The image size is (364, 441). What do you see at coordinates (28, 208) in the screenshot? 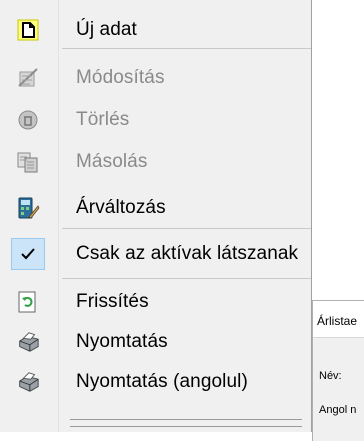
I see `price-change-icon` at bounding box center [28, 208].